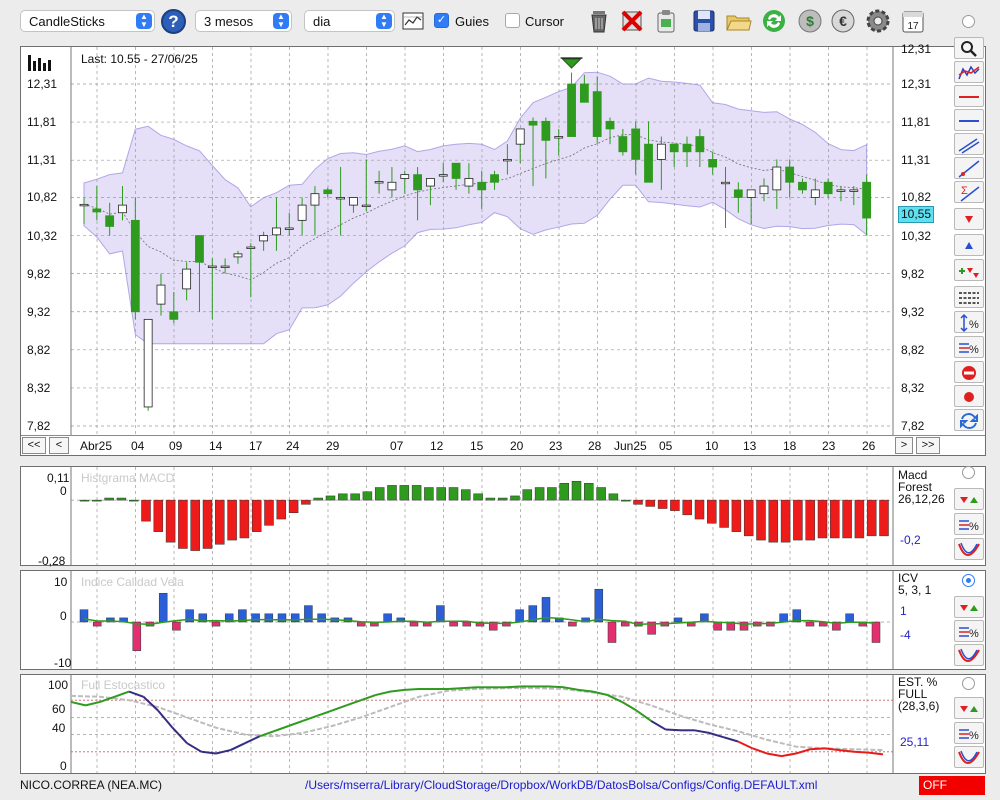 This screenshot has width=1000, height=800. I want to click on trendline-button, so click(969, 168).